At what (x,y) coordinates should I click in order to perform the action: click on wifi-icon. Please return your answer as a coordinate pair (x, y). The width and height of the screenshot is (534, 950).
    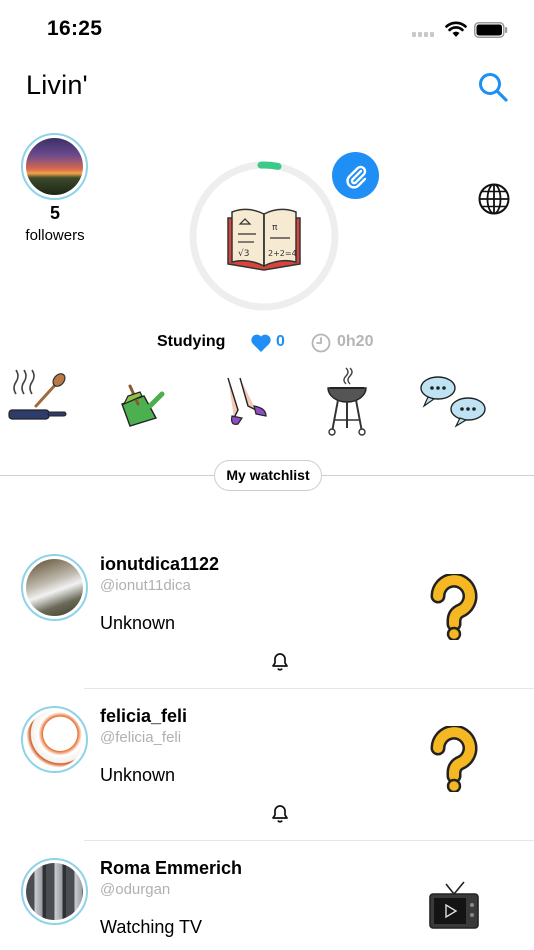
    Looking at the image, I should click on (456, 29).